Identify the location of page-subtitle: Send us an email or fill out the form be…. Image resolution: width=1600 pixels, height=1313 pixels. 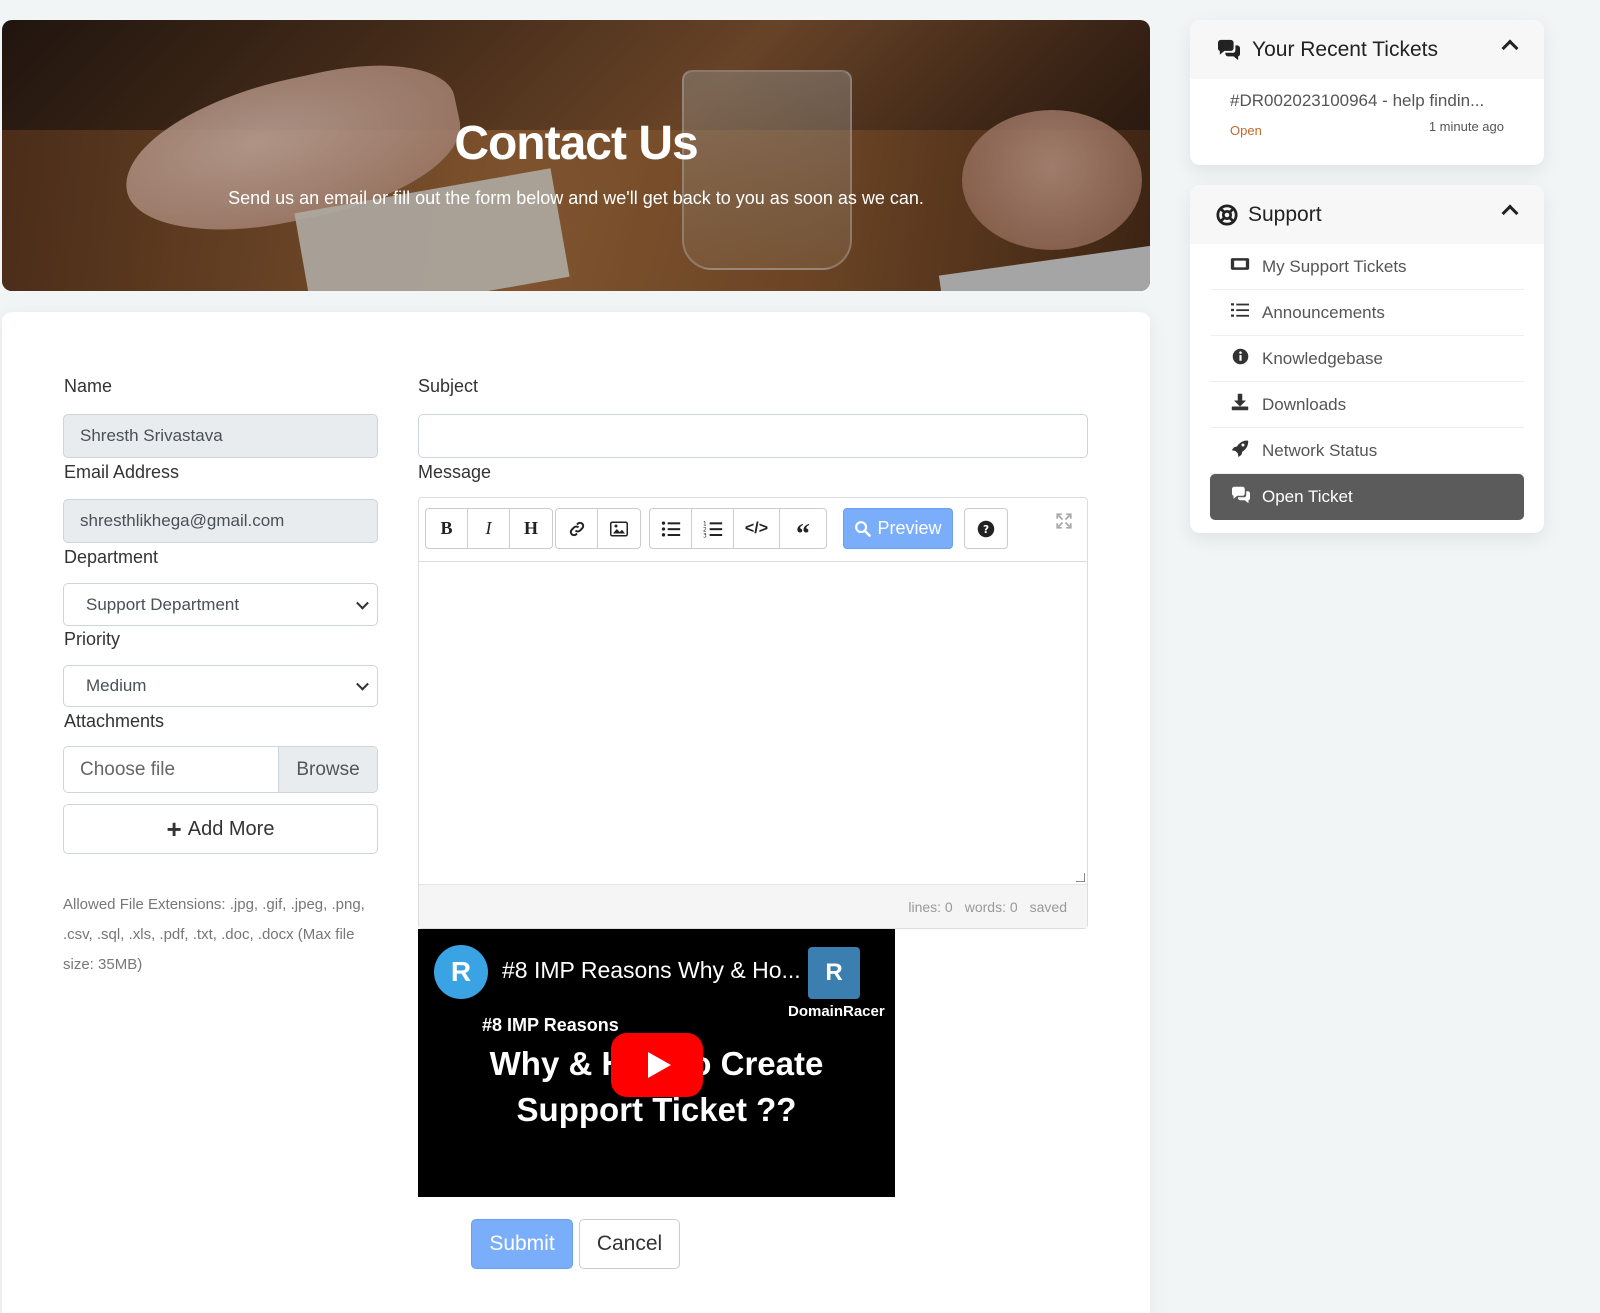
(576, 198).